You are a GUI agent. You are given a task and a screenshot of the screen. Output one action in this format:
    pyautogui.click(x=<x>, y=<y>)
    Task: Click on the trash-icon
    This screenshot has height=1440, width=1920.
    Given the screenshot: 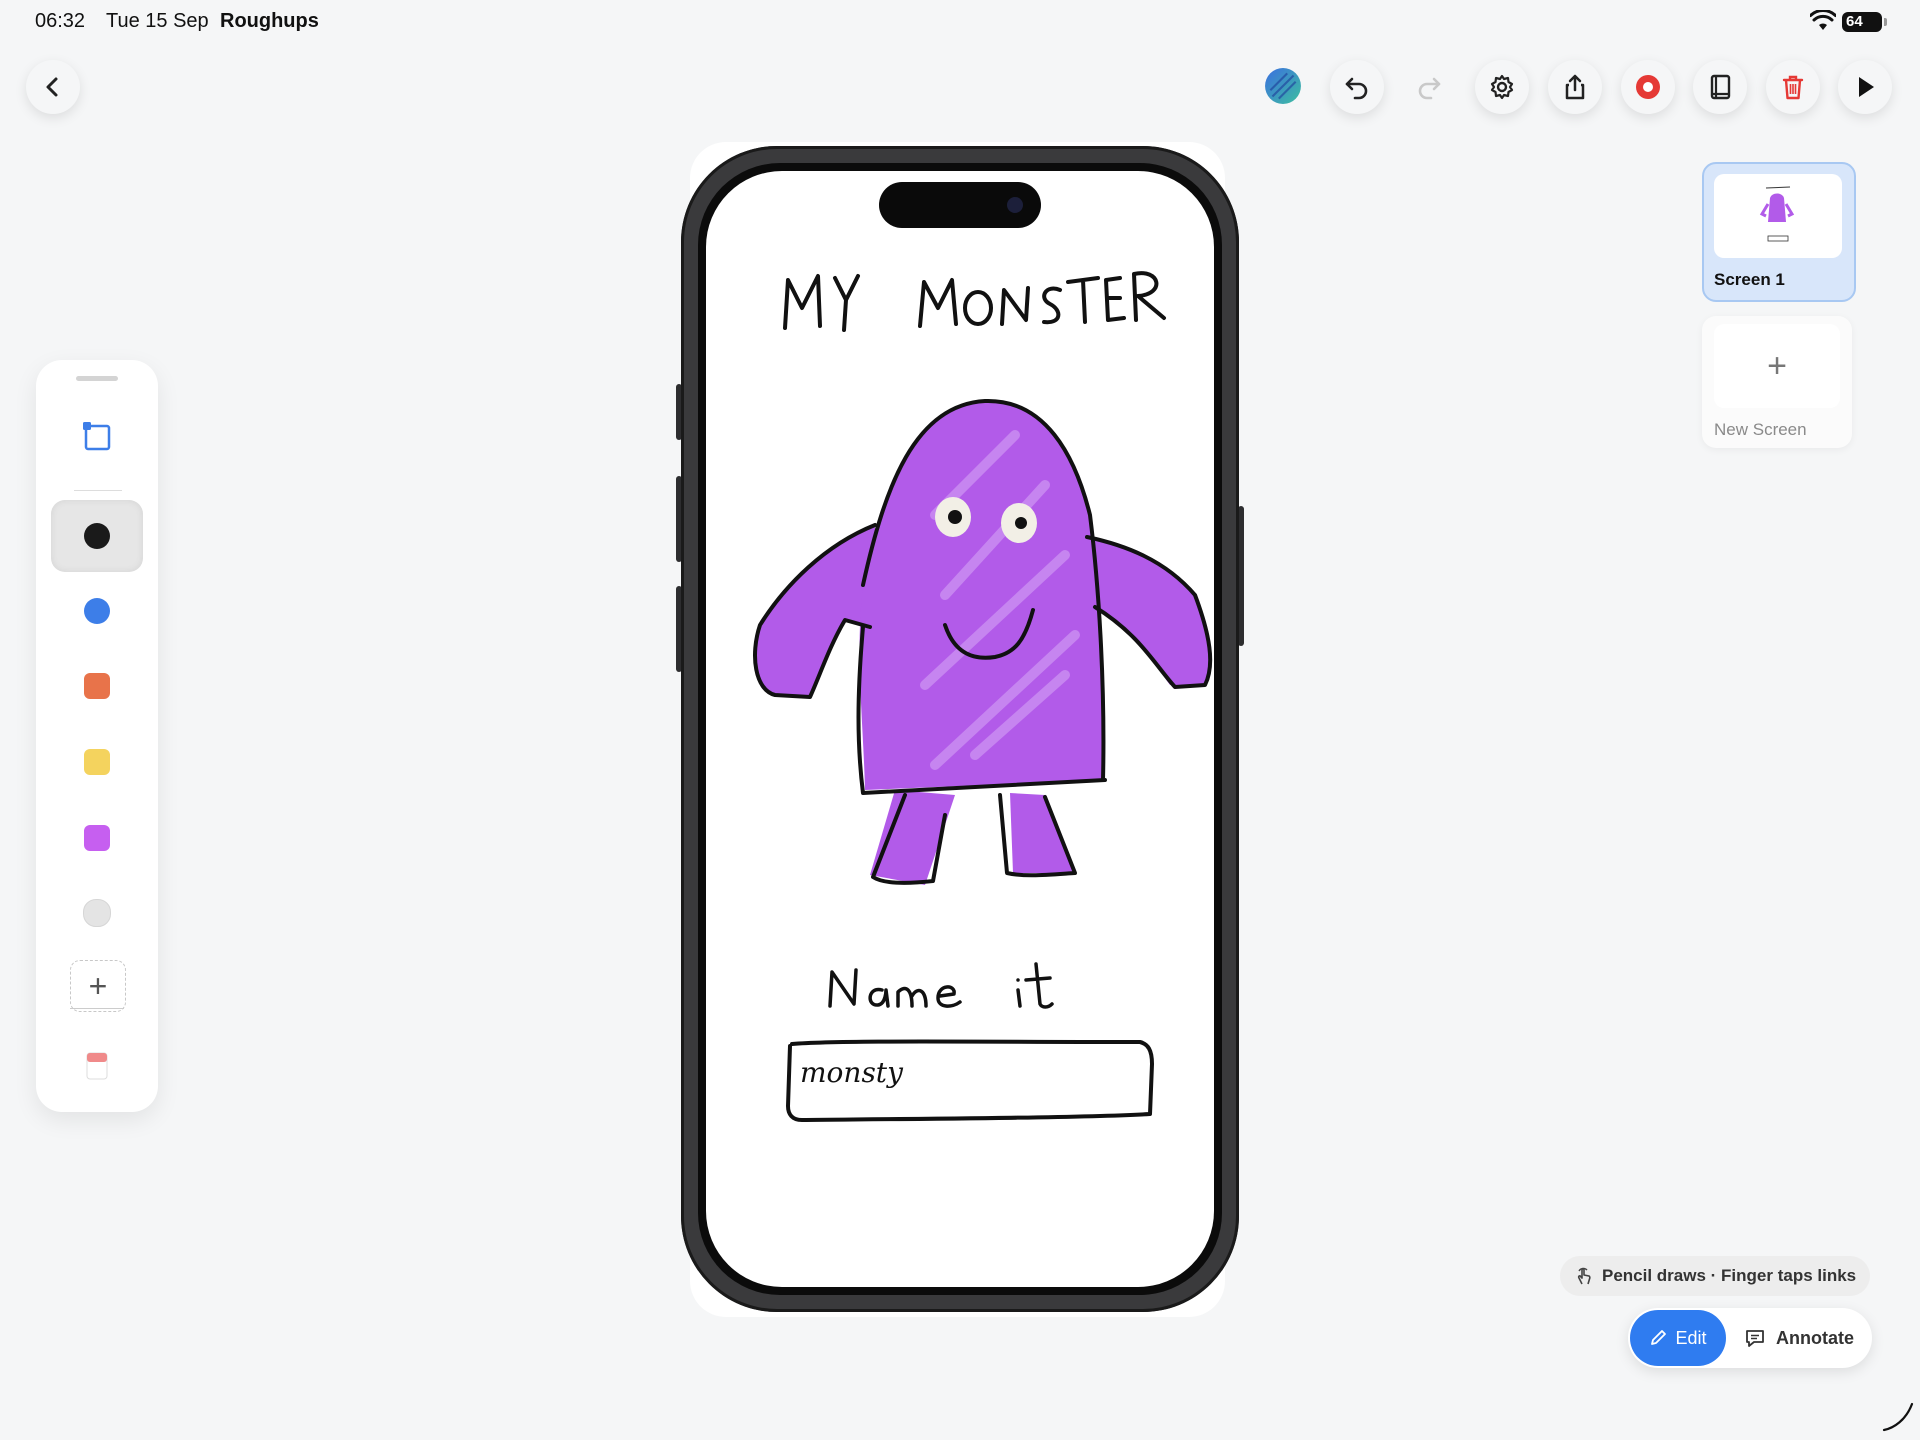 What is the action you would take?
    pyautogui.click(x=1793, y=87)
    